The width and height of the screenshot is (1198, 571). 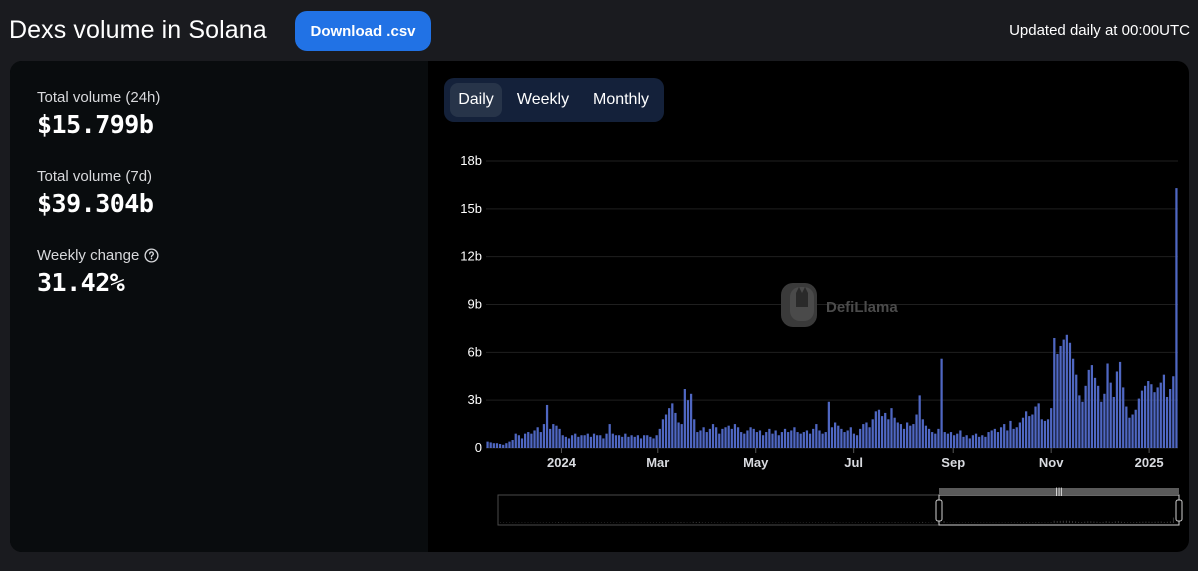 I want to click on x-tick-label: 2025, so click(x=1149, y=462).